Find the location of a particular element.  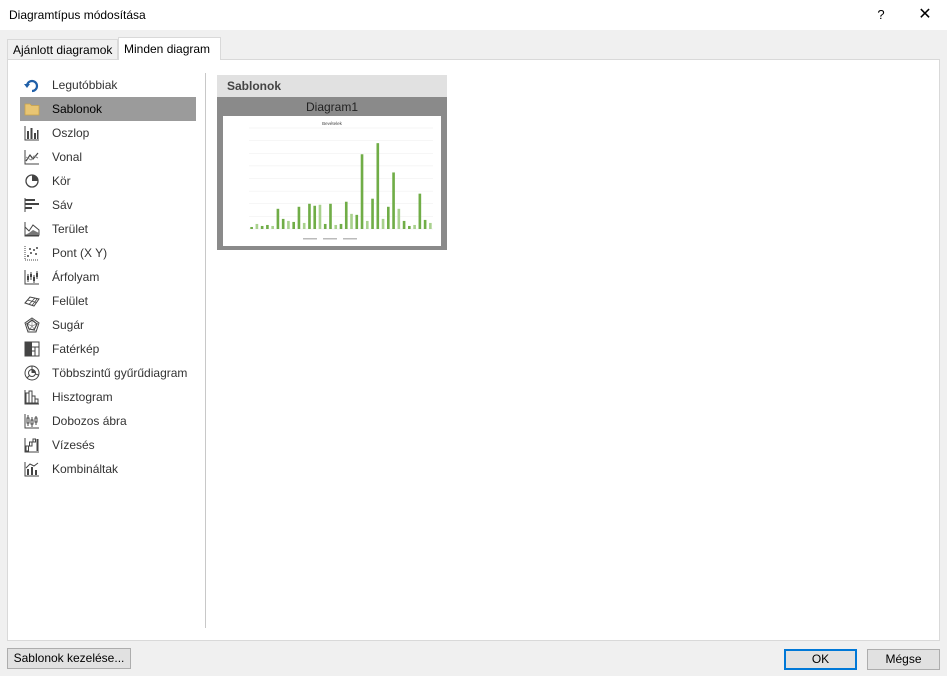

sidebar-item-combo: Kombináltak is located at coordinates (108, 469).